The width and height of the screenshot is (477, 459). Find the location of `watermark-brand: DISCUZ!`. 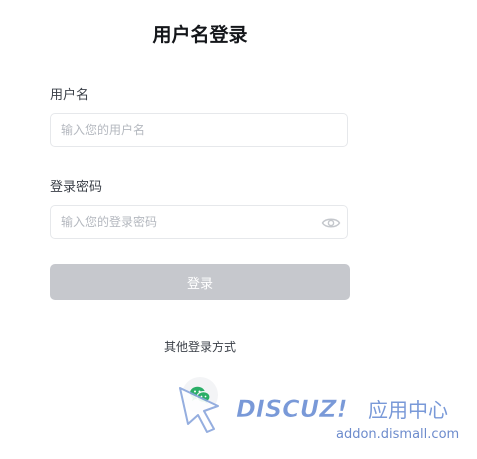

watermark-brand: DISCUZ! is located at coordinates (292, 409).